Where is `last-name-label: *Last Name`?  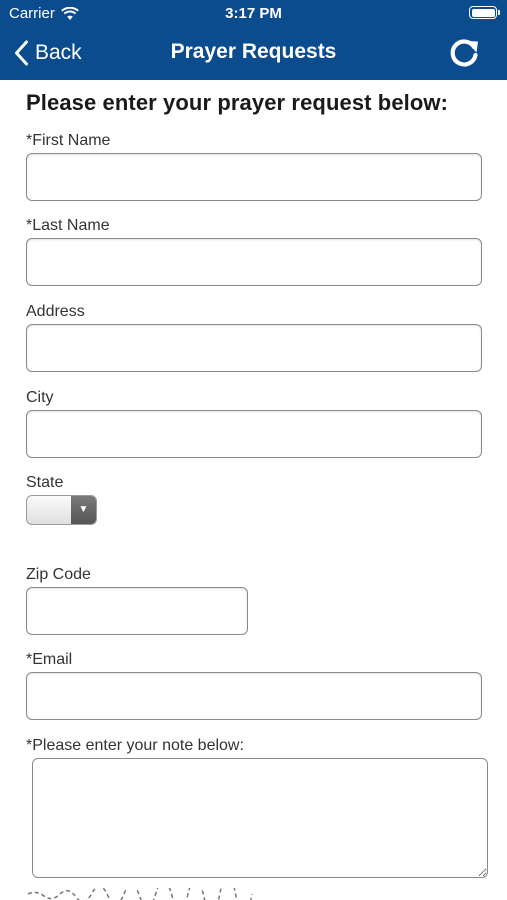 last-name-label: *Last Name is located at coordinates (68, 225).